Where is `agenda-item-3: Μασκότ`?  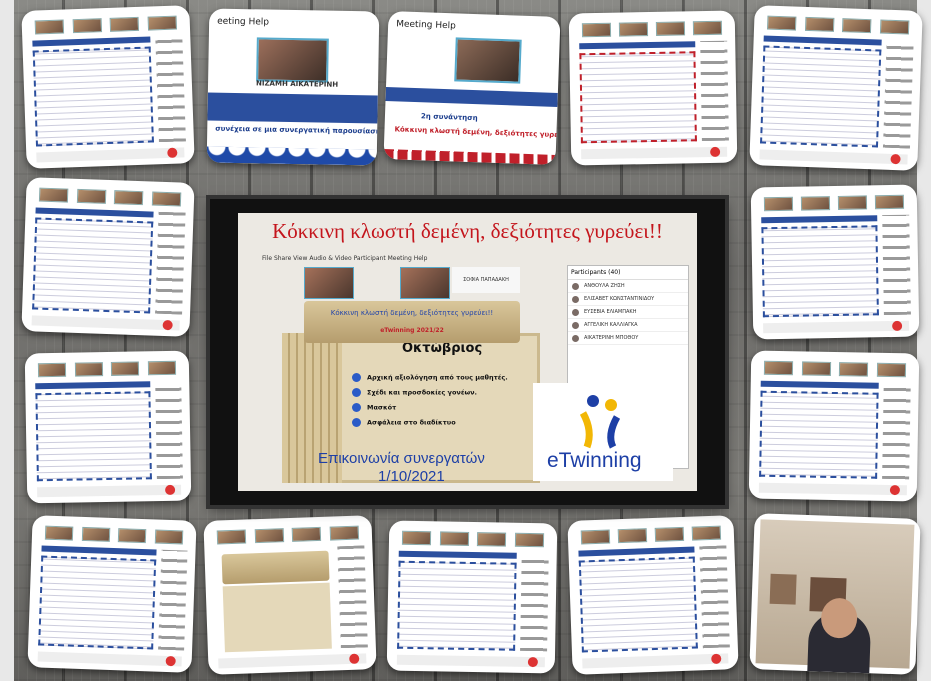 agenda-item-3: Μασκότ is located at coordinates (430, 407).